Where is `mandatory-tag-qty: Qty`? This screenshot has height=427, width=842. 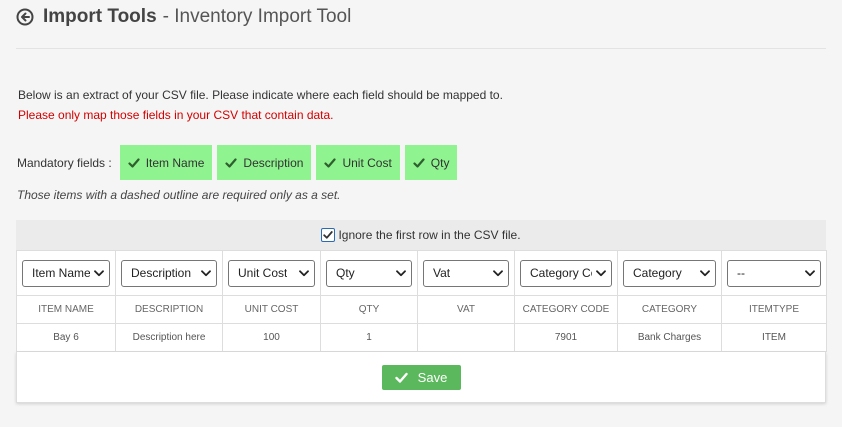 mandatory-tag-qty: Qty is located at coordinates (431, 162).